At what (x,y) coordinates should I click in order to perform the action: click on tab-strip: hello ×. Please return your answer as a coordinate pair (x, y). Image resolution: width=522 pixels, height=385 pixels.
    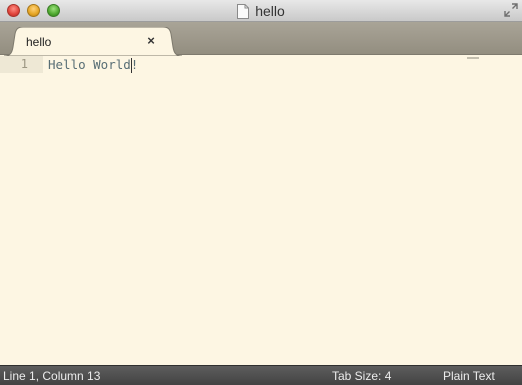
    Looking at the image, I should click on (261, 39).